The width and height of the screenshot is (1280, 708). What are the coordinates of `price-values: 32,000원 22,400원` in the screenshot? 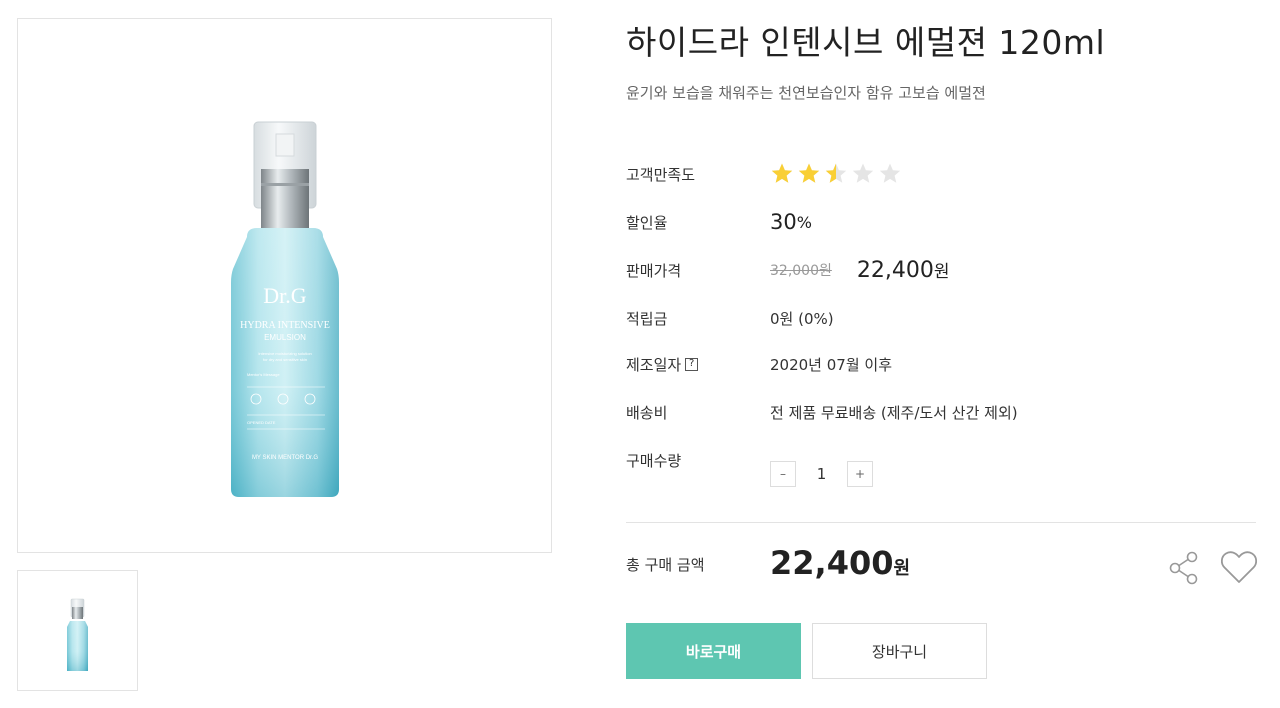 It's located at (860, 270).